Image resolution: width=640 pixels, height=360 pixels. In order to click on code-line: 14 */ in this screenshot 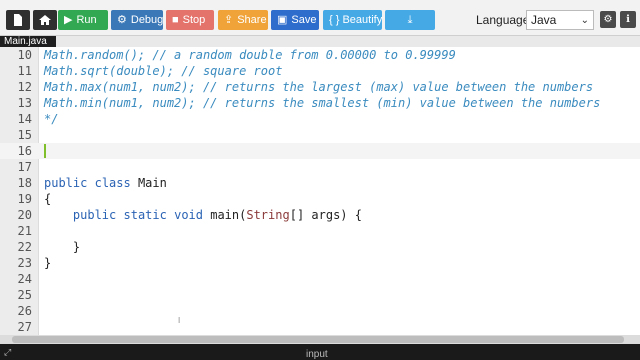, I will do `click(320, 119)`.